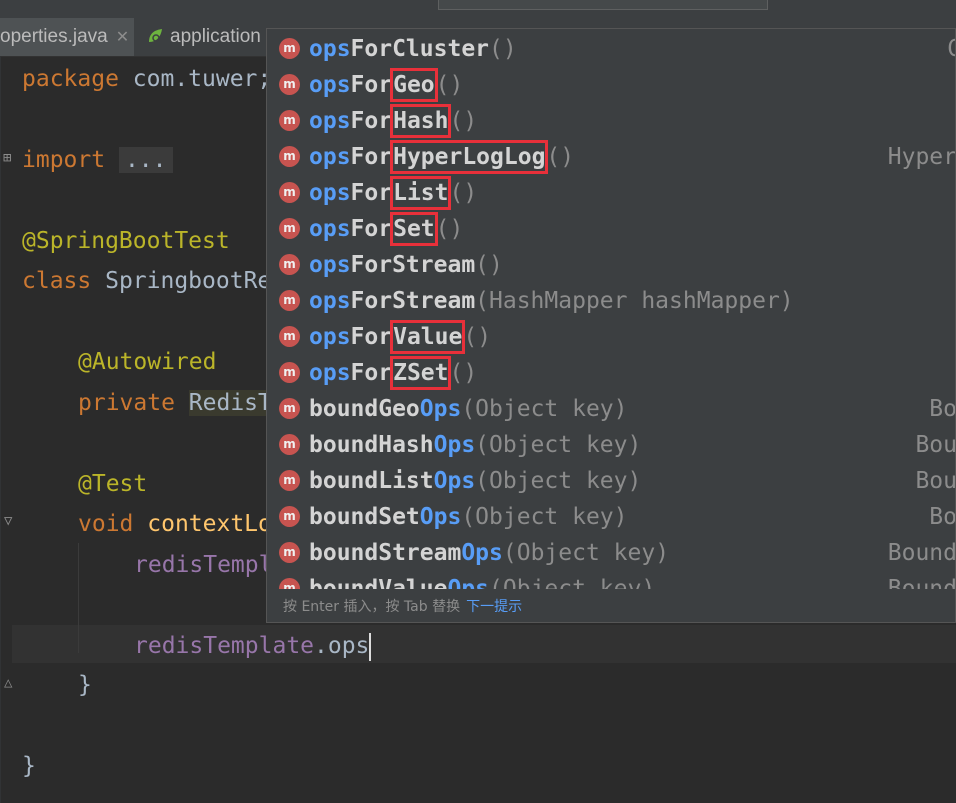  I want to click on completion-item: m opsForValue(), so click(611, 337).